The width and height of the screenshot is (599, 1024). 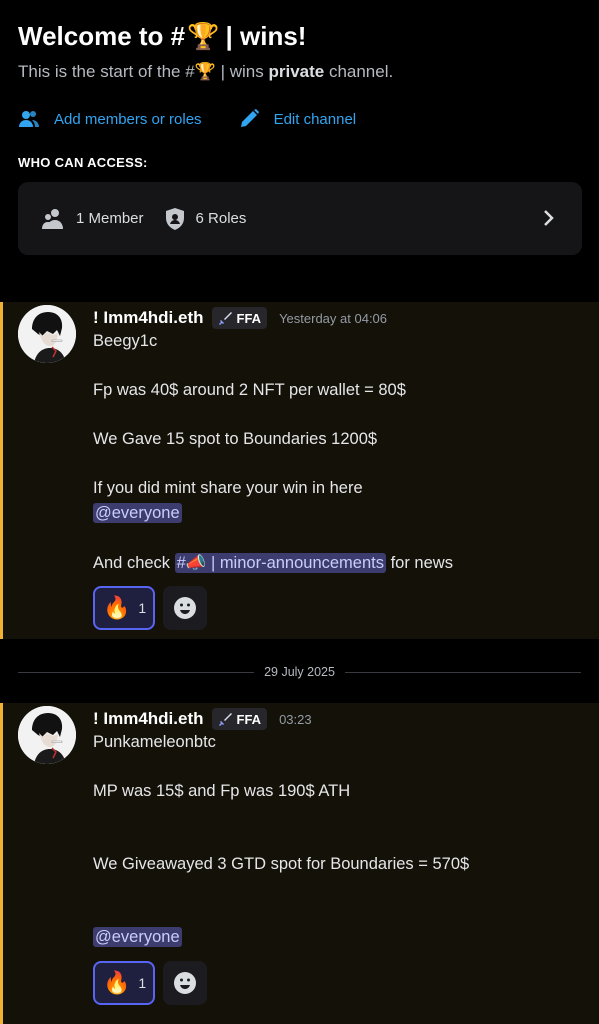 I want to click on message-header: ! Imm4hdi.eth FFA 03:23, so click(x=202, y=719).